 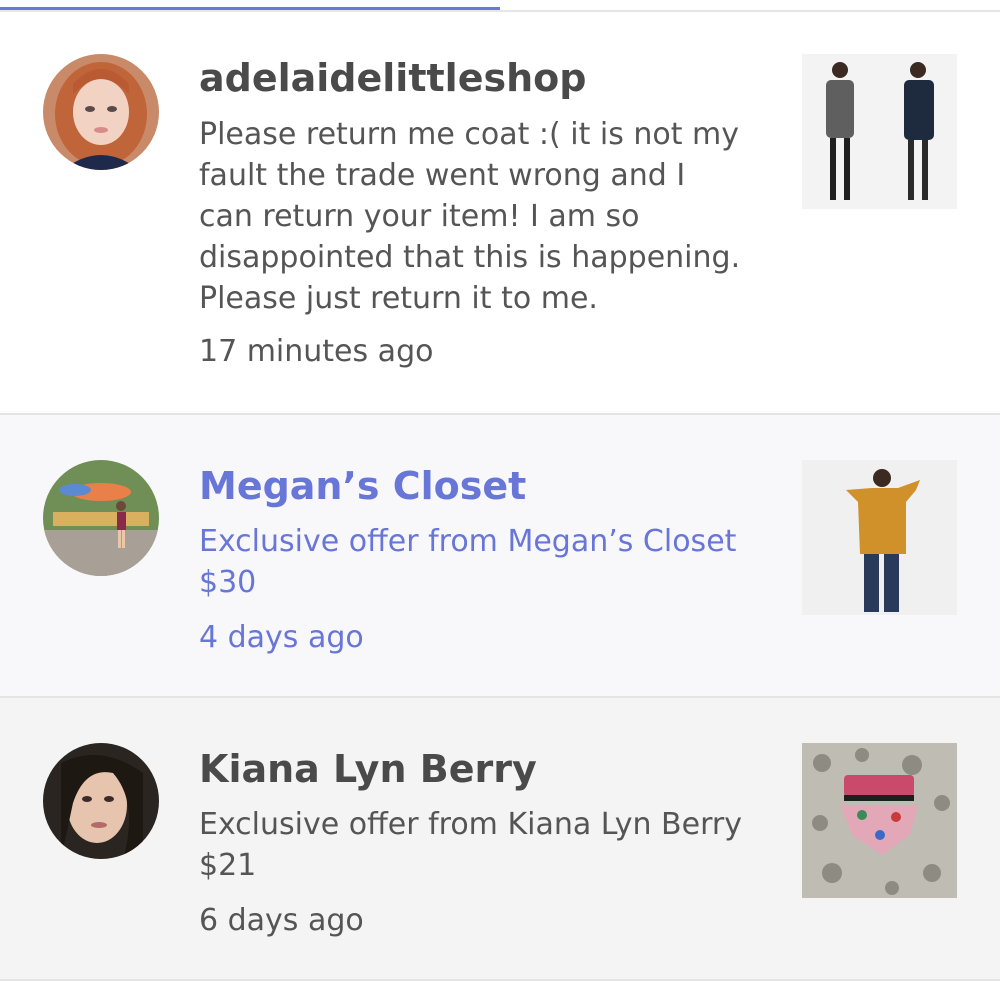 What do you see at coordinates (442, 175) in the screenshot?
I see `message-line: fault the trade went wrong and I` at bounding box center [442, 175].